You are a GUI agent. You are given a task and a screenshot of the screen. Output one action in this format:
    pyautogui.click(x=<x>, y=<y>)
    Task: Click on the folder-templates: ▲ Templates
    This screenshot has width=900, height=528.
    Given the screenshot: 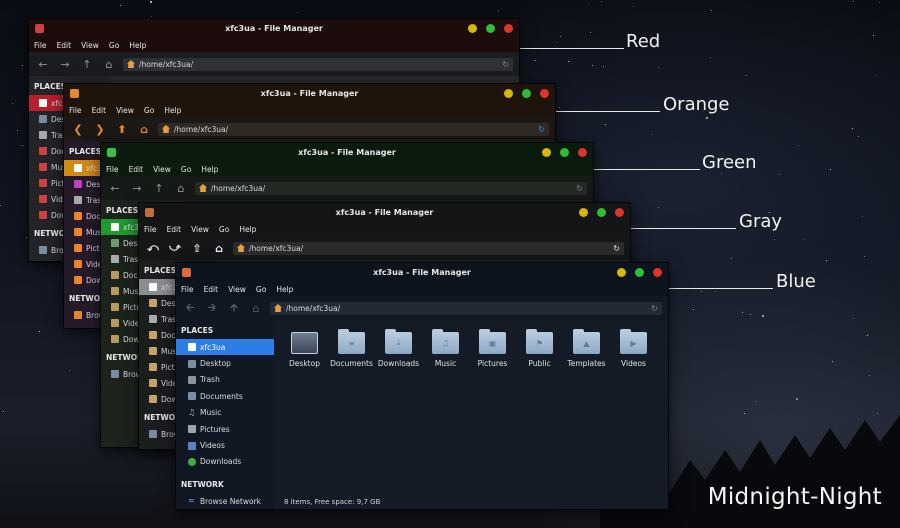 What is the action you would take?
    pyautogui.click(x=586, y=348)
    